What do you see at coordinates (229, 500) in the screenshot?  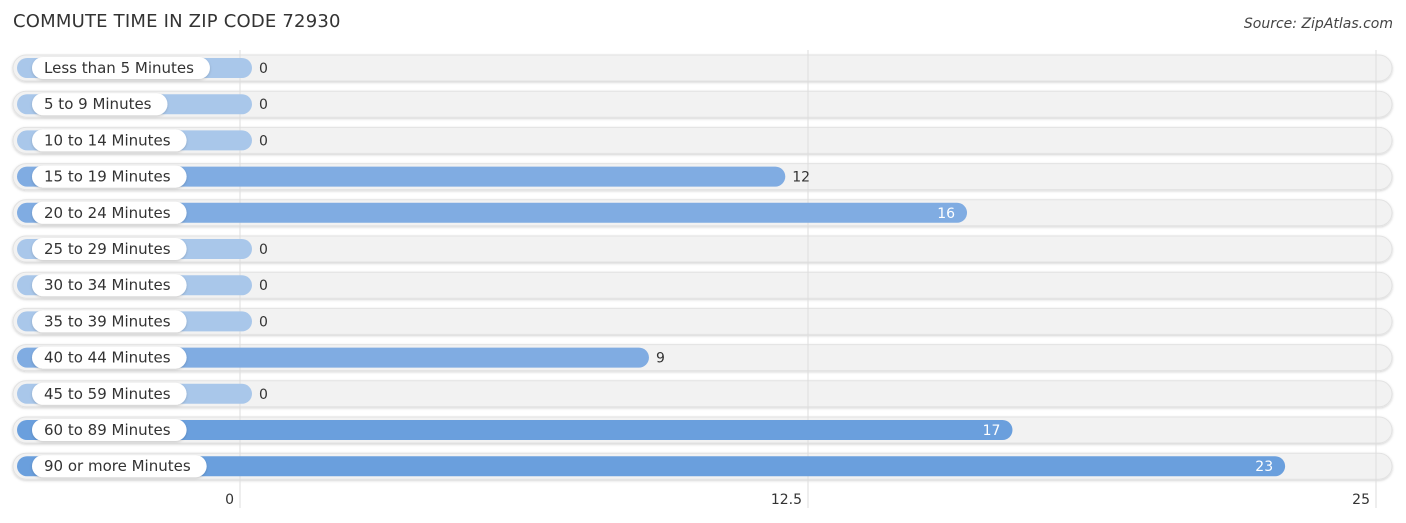 I see `x-tick-label: 0` at bounding box center [229, 500].